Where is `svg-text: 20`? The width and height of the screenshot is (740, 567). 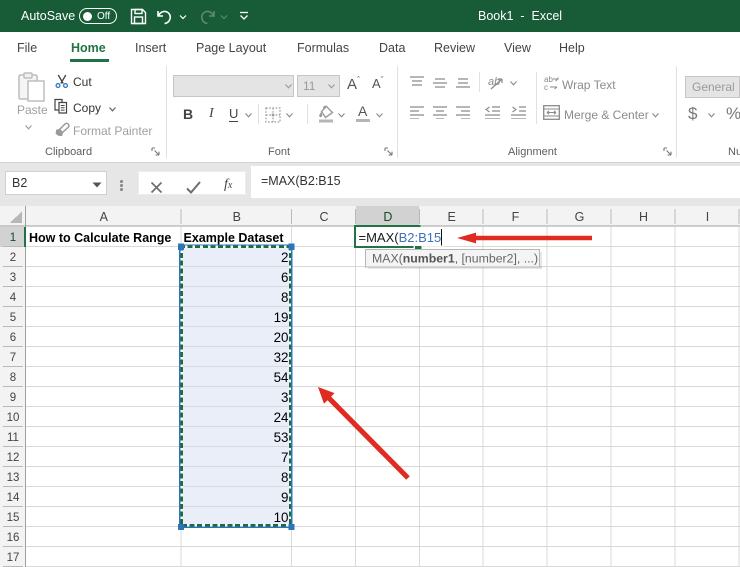
svg-text: 20 is located at coordinates (281, 337).